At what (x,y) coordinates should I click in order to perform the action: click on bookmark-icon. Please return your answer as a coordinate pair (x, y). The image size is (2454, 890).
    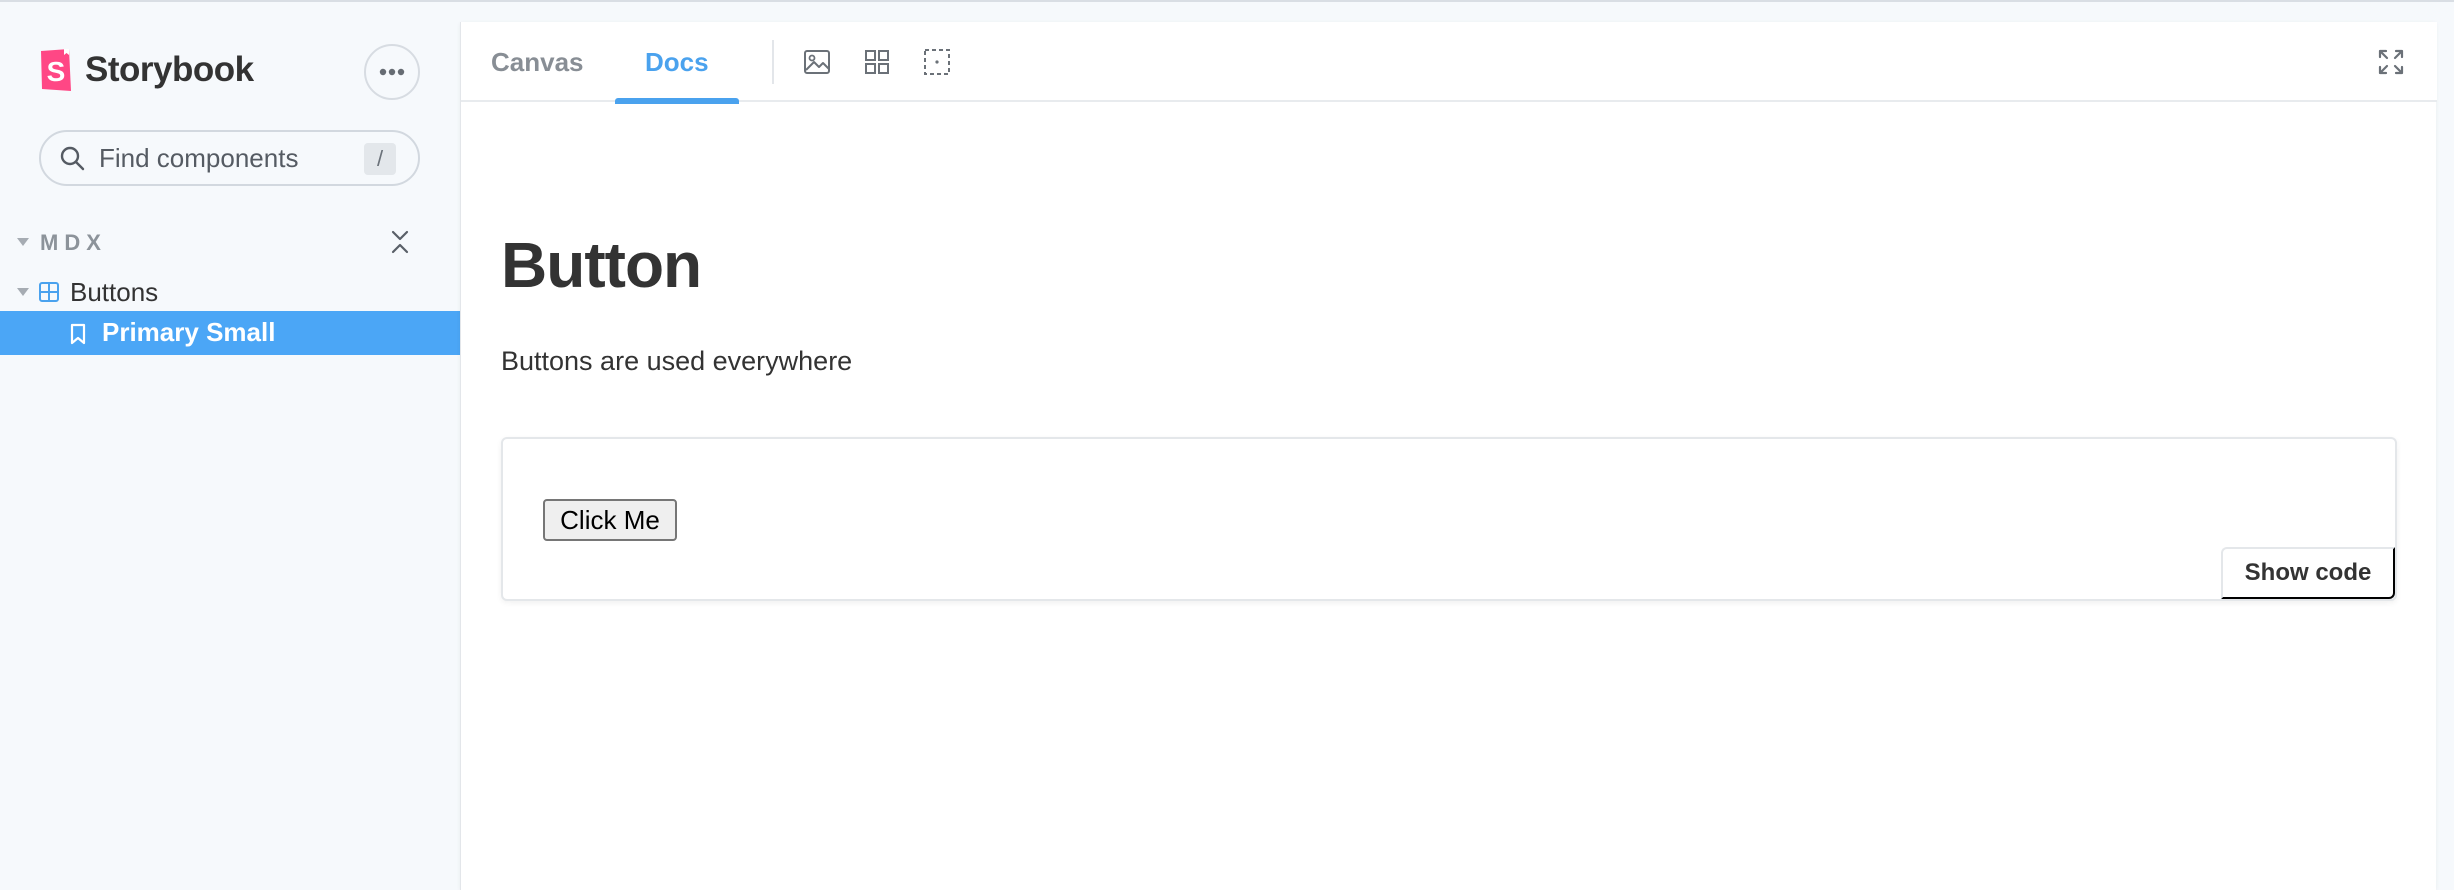
    Looking at the image, I should click on (78, 334).